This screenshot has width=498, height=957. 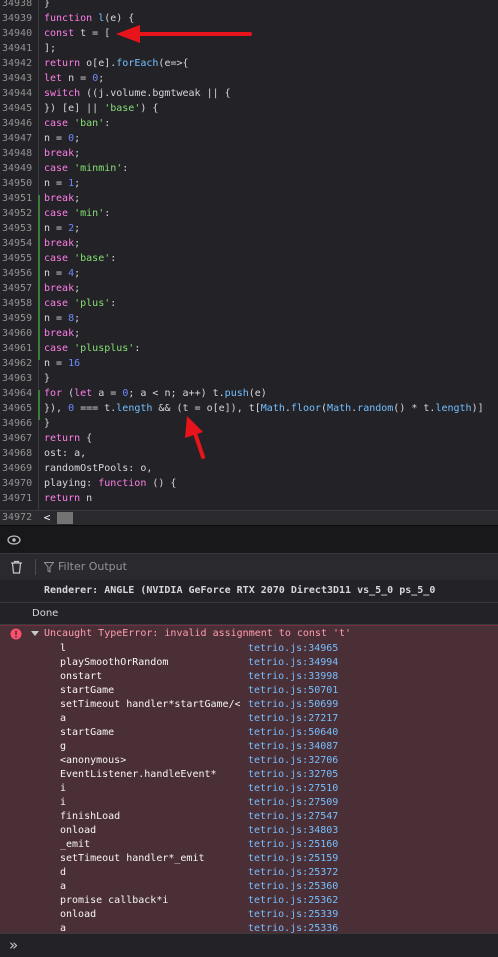 What do you see at coordinates (20, 168) in the screenshot?
I see `line-number: 34949` at bounding box center [20, 168].